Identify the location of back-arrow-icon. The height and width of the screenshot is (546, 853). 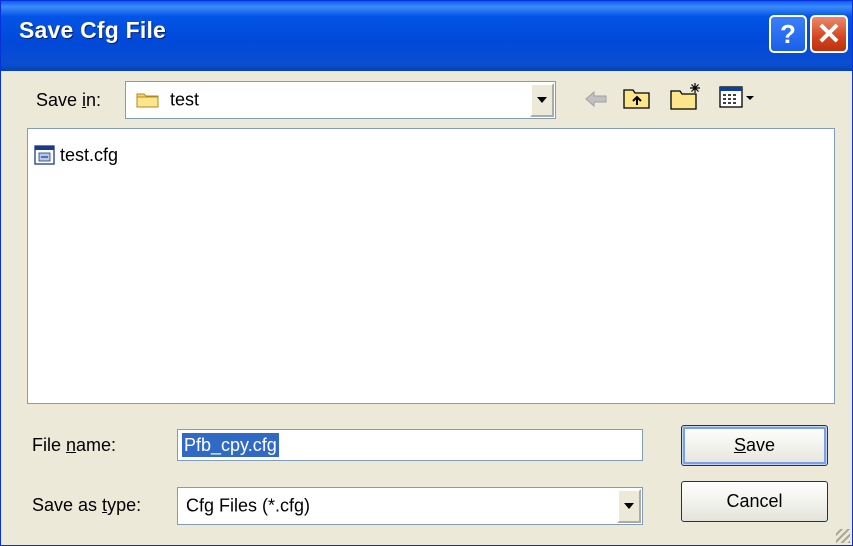
(596, 99).